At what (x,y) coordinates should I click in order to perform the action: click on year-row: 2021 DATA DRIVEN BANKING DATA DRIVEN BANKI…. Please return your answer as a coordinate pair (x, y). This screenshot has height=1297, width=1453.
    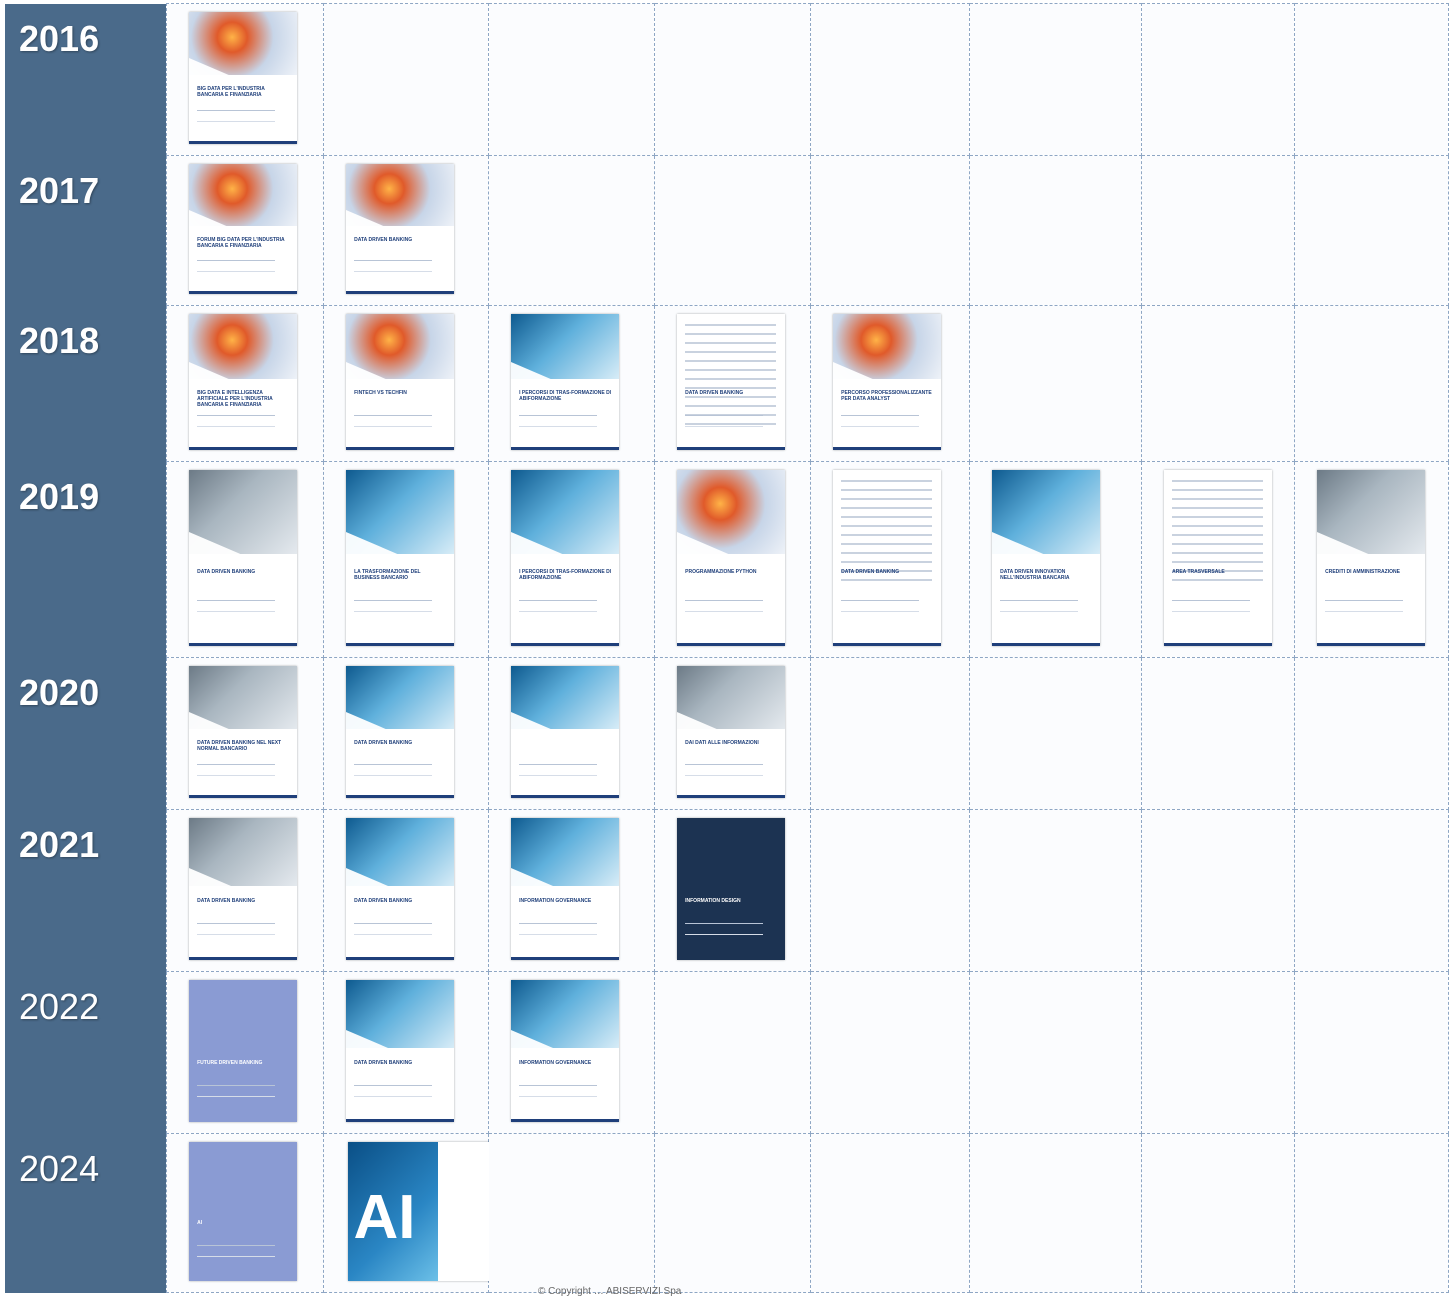
    Looking at the image, I should click on (727, 890).